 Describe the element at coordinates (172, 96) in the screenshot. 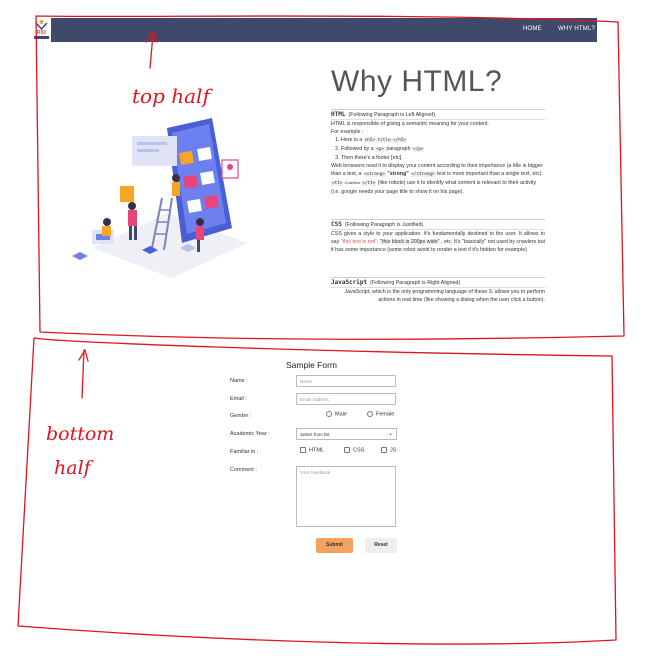

I see `annotation-top-half: top half` at that location.